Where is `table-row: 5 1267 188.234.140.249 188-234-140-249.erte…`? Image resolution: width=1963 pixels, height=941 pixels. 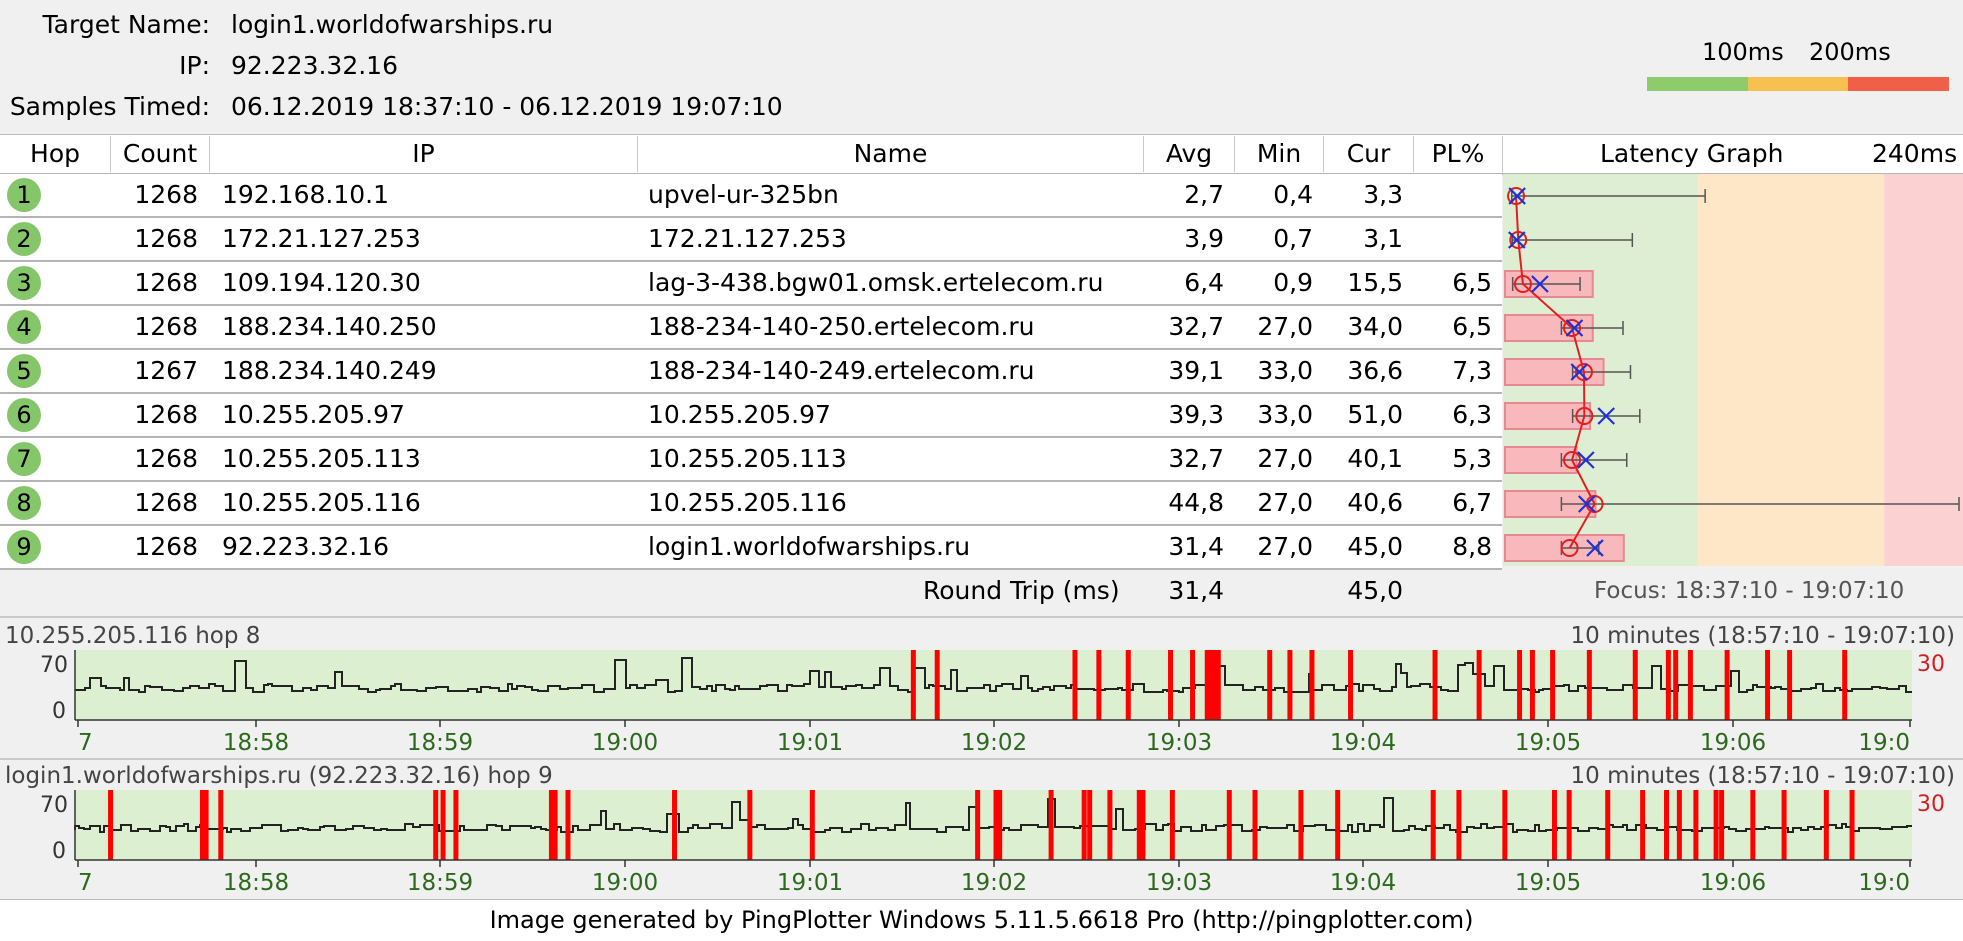 table-row: 5 1267 188.234.140.249 188-234-140-249.erte… is located at coordinates (751, 372).